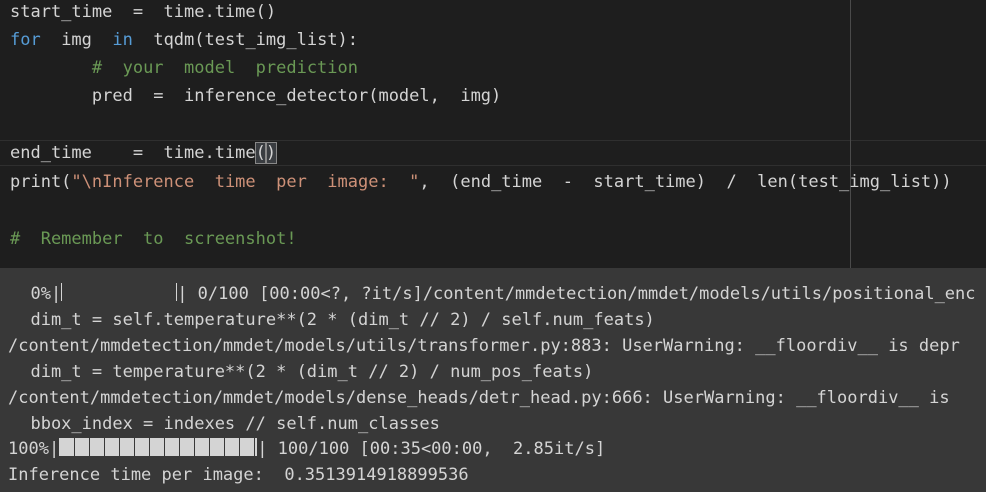 This screenshot has height=492, width=986. I want to click on progress-bar-full, so click(158, 447).